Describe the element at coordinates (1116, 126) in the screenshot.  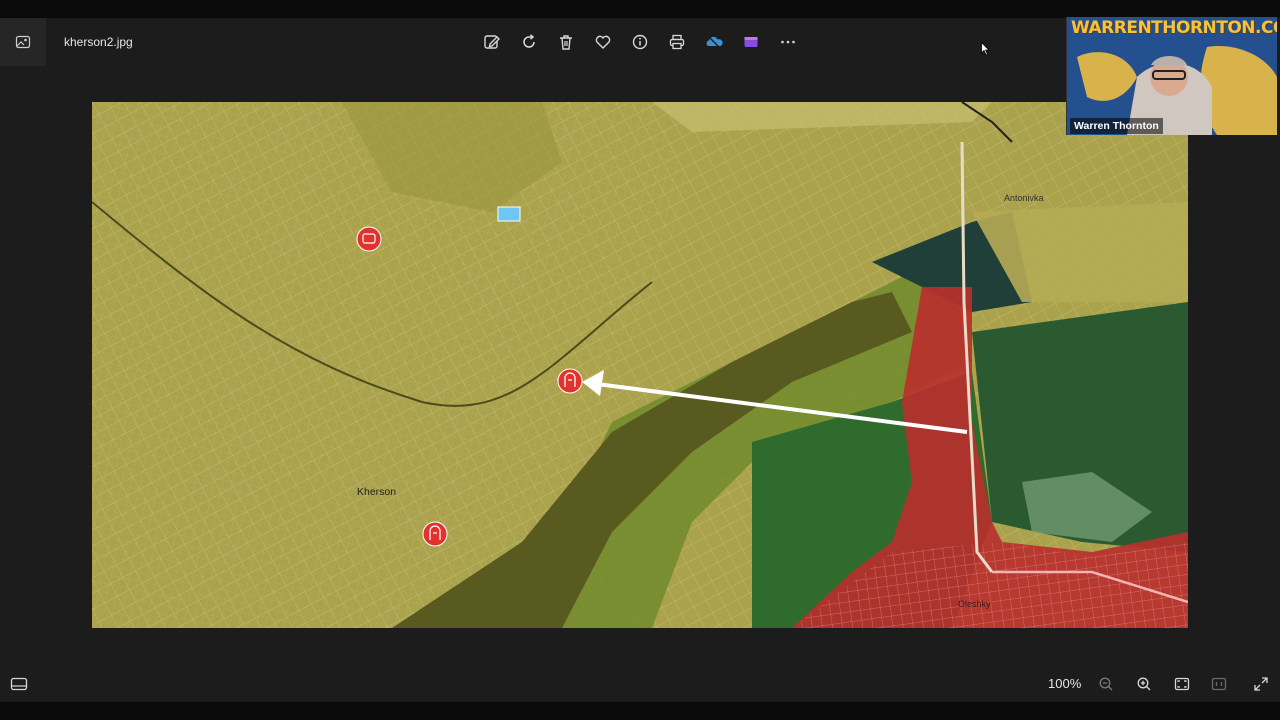
I see `webcam-presenter-name: Warren Thornton` at that location.